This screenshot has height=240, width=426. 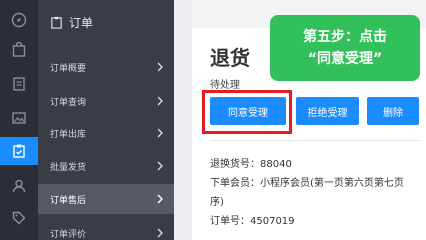 What do you see at coordinates (19, 20) in the screenshot?
I see `compass-icon` at bounding box center [19, 20].